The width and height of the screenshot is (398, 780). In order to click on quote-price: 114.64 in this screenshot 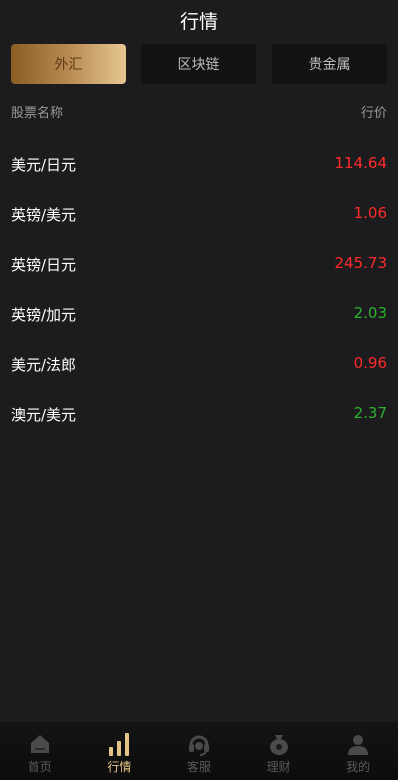, I will do `click(361, 163)`.